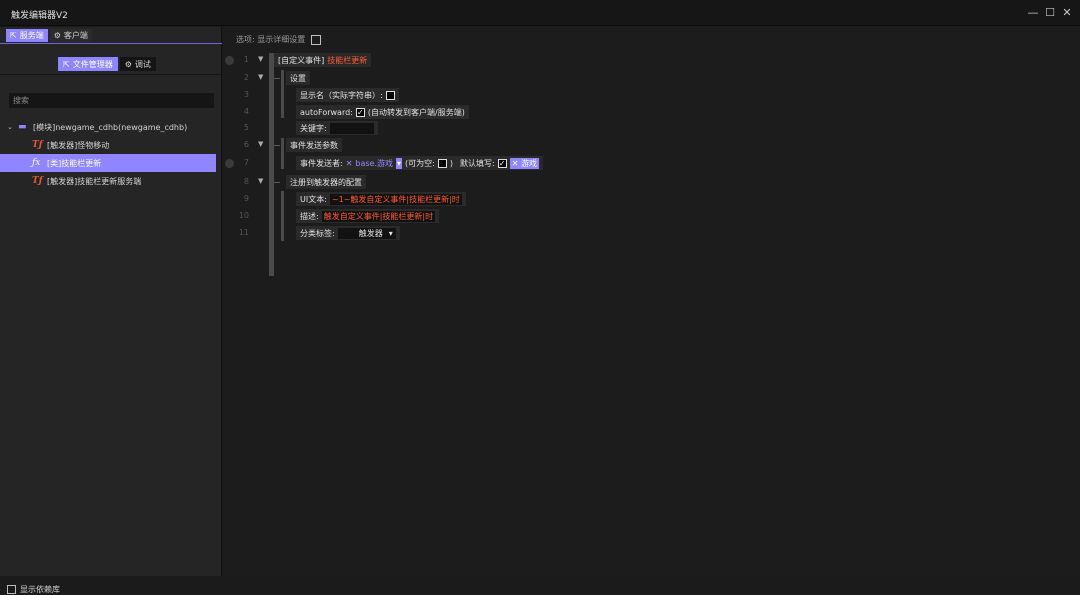  I want to click on autoforward-block: autoForward: ✓ (自动转发到客户端/服务端), so click(382, 112).